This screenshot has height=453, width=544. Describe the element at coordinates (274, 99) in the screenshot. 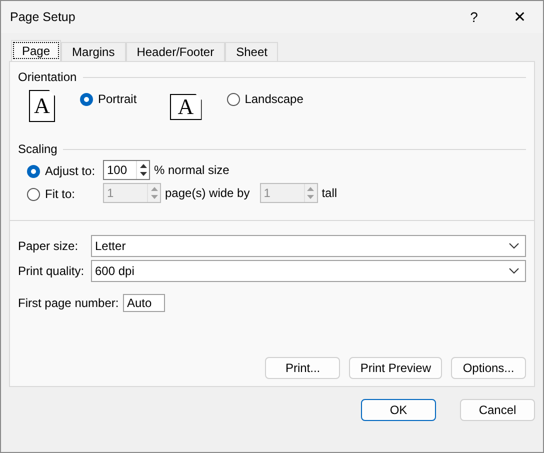

I see `radio-label: Landscape` at that location.